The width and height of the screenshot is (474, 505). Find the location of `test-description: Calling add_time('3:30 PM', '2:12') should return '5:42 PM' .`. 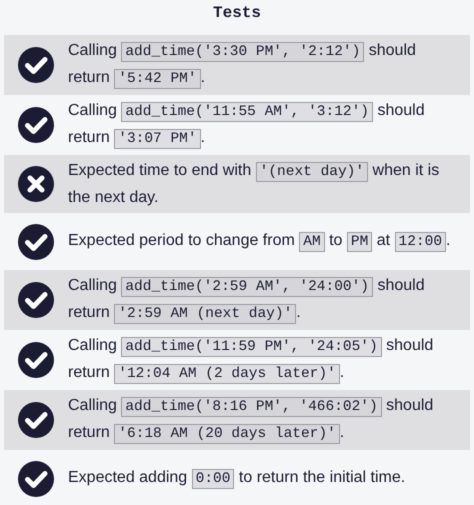

test-description: Calling add_time('3:30 PM', '2:12') should return '5:42 PM' . is located at coordinates (242, 66).